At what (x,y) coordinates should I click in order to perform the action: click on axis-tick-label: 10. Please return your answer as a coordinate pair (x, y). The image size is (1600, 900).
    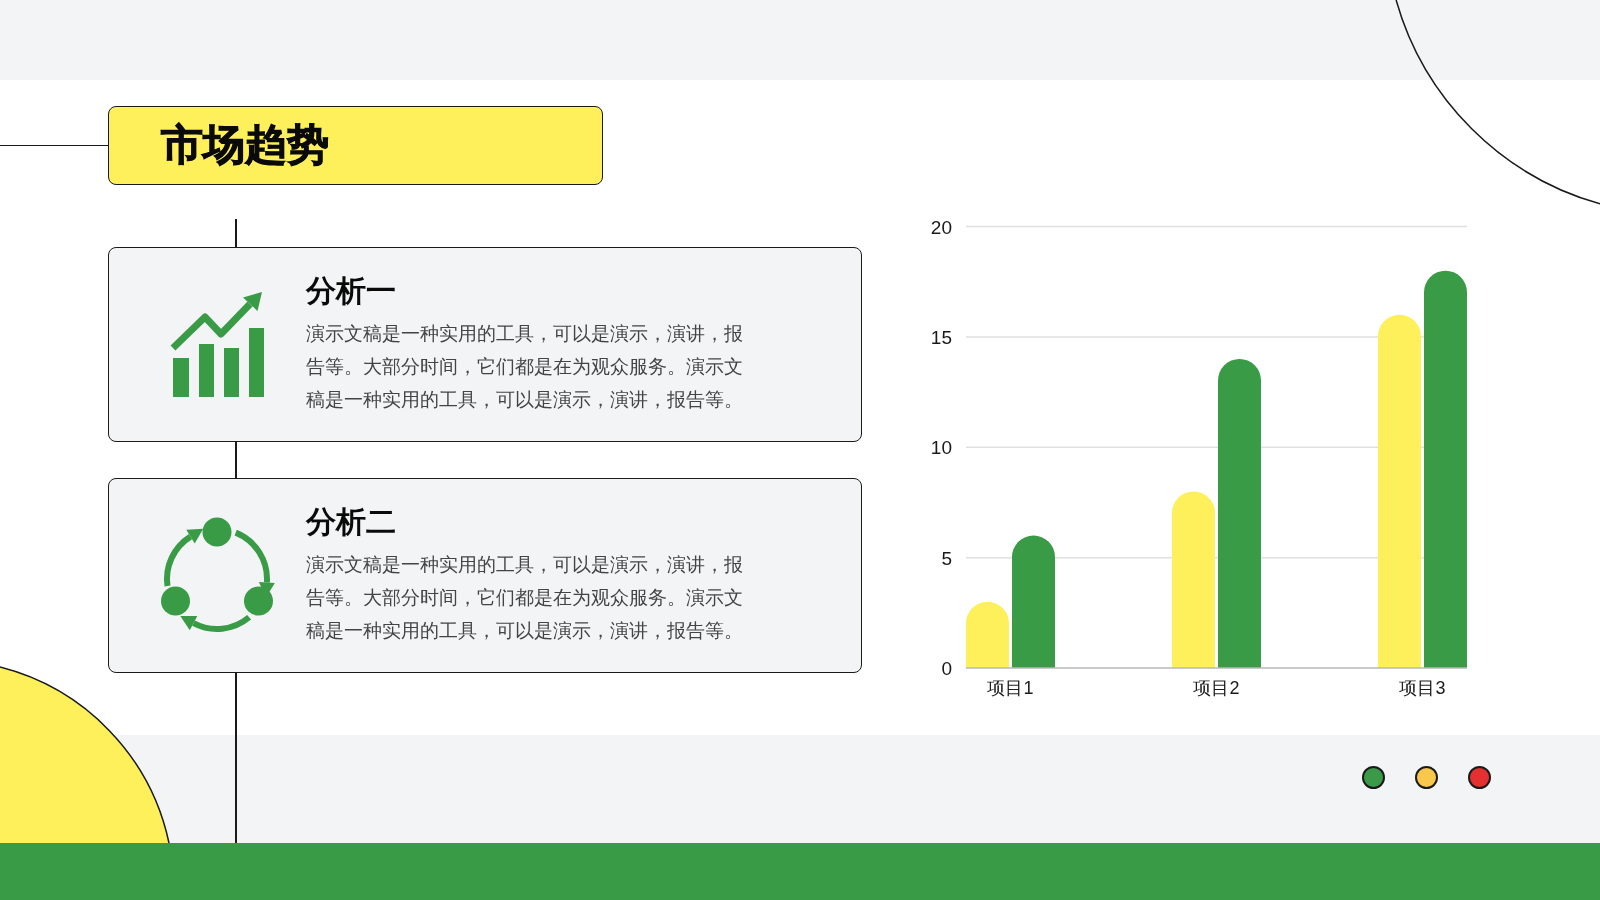
    Looking at the image, I should click on (941, 448).